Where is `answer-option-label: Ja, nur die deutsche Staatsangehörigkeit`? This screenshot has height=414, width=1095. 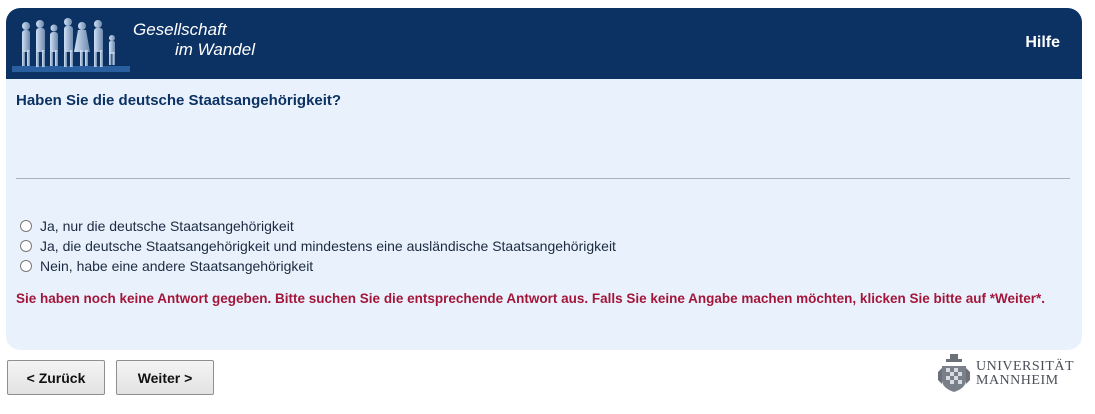
answer-option-label: Ja, nur die deutsche Staatsangehörigkeit is located at coordinates (167, 226).